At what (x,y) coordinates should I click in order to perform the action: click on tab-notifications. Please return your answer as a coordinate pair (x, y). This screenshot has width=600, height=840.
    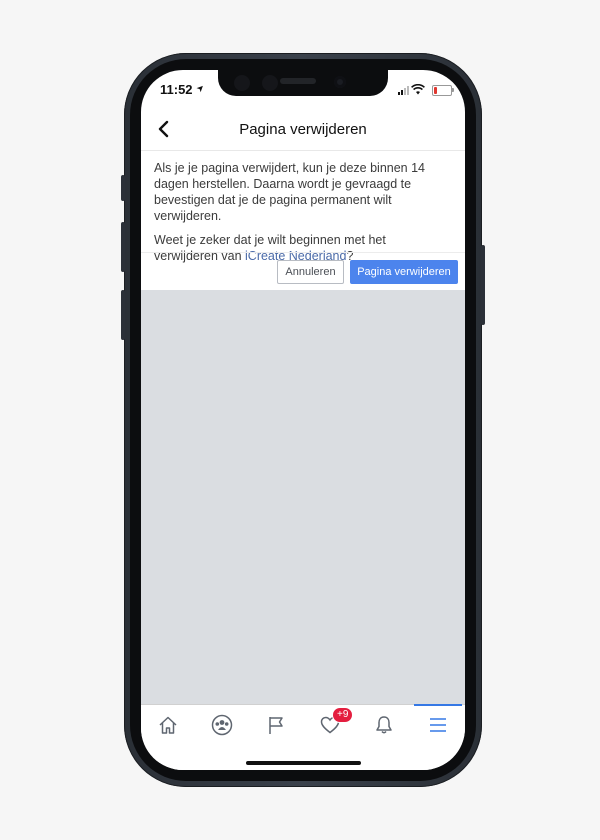
    Looking at the image, I should click on (384, 725).